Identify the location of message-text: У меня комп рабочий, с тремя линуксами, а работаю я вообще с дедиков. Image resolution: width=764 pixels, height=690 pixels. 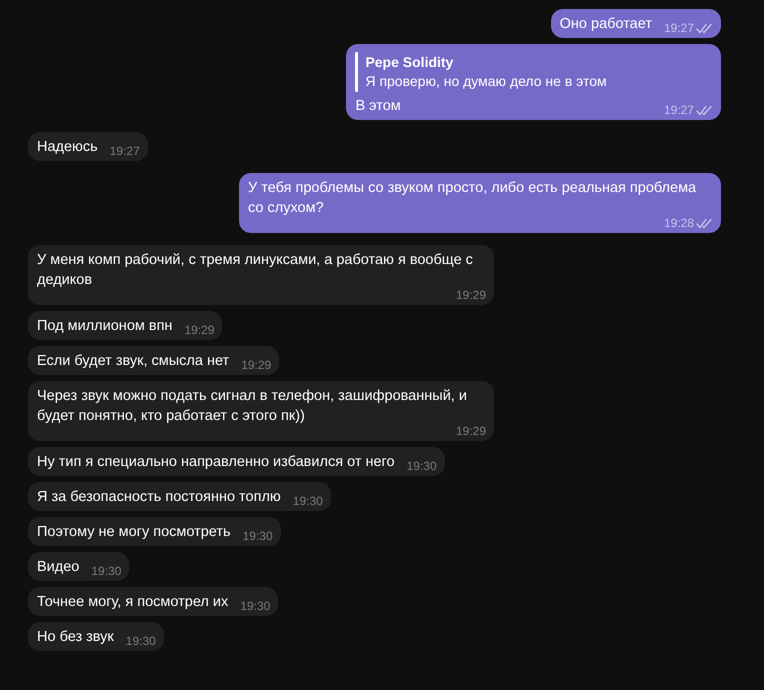
(255, 270).